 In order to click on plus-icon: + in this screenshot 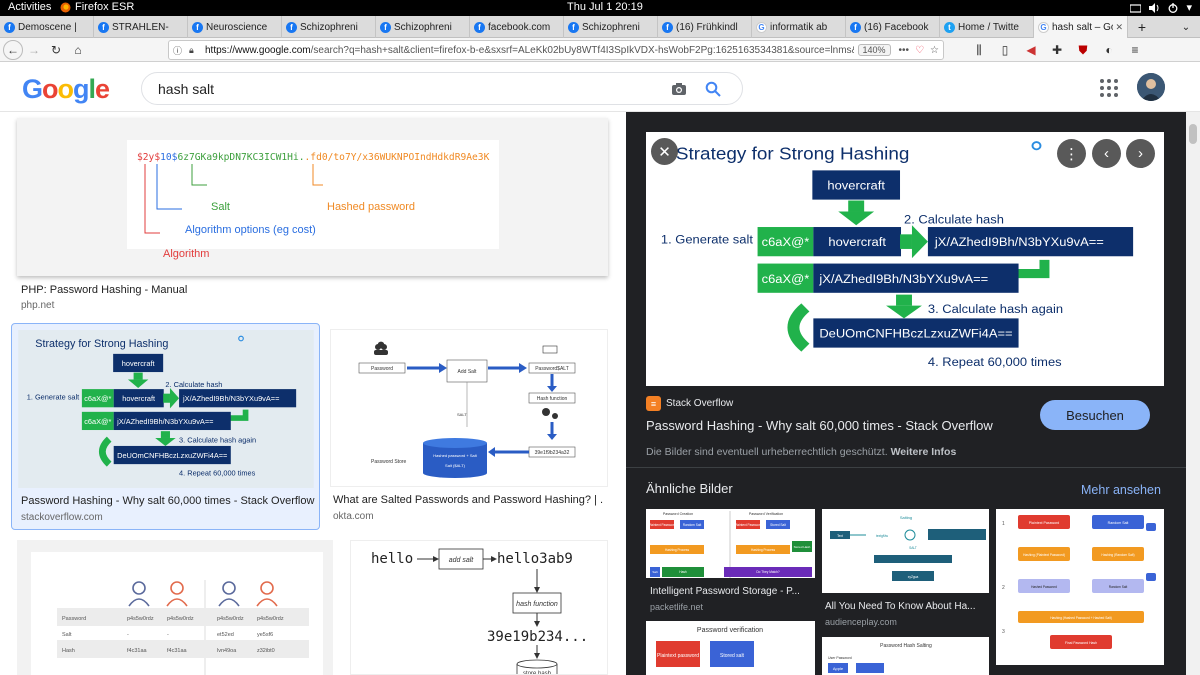, I will do `click(1142, 27)`.